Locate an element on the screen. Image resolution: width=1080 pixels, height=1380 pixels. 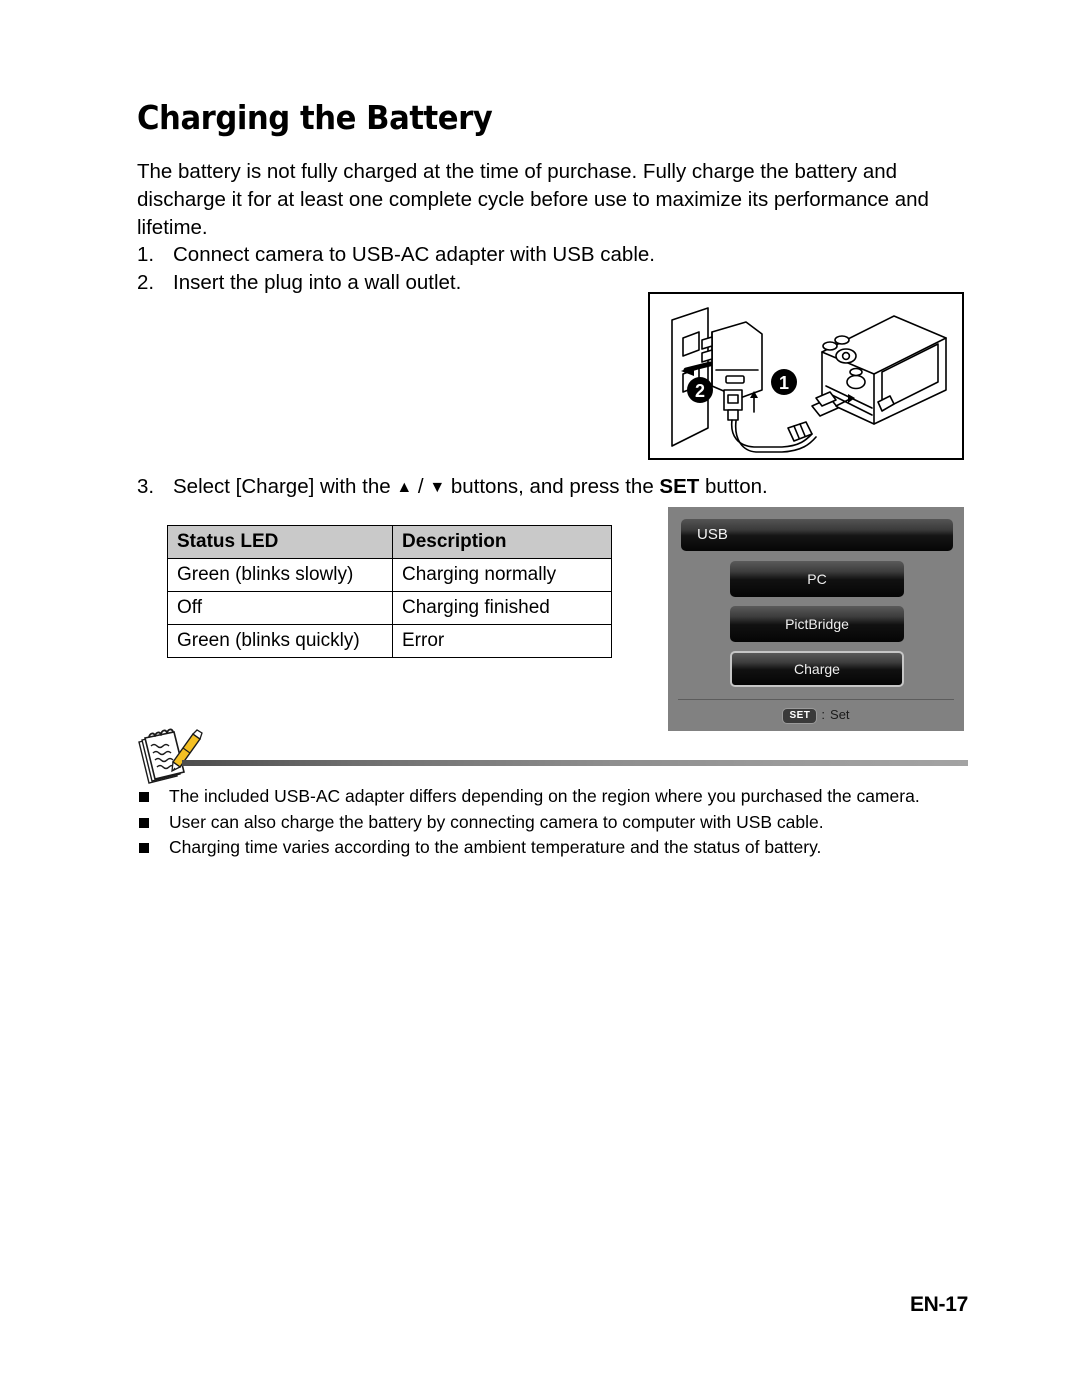
lcd-footer-action: Set is located at coordinates (840, 714).